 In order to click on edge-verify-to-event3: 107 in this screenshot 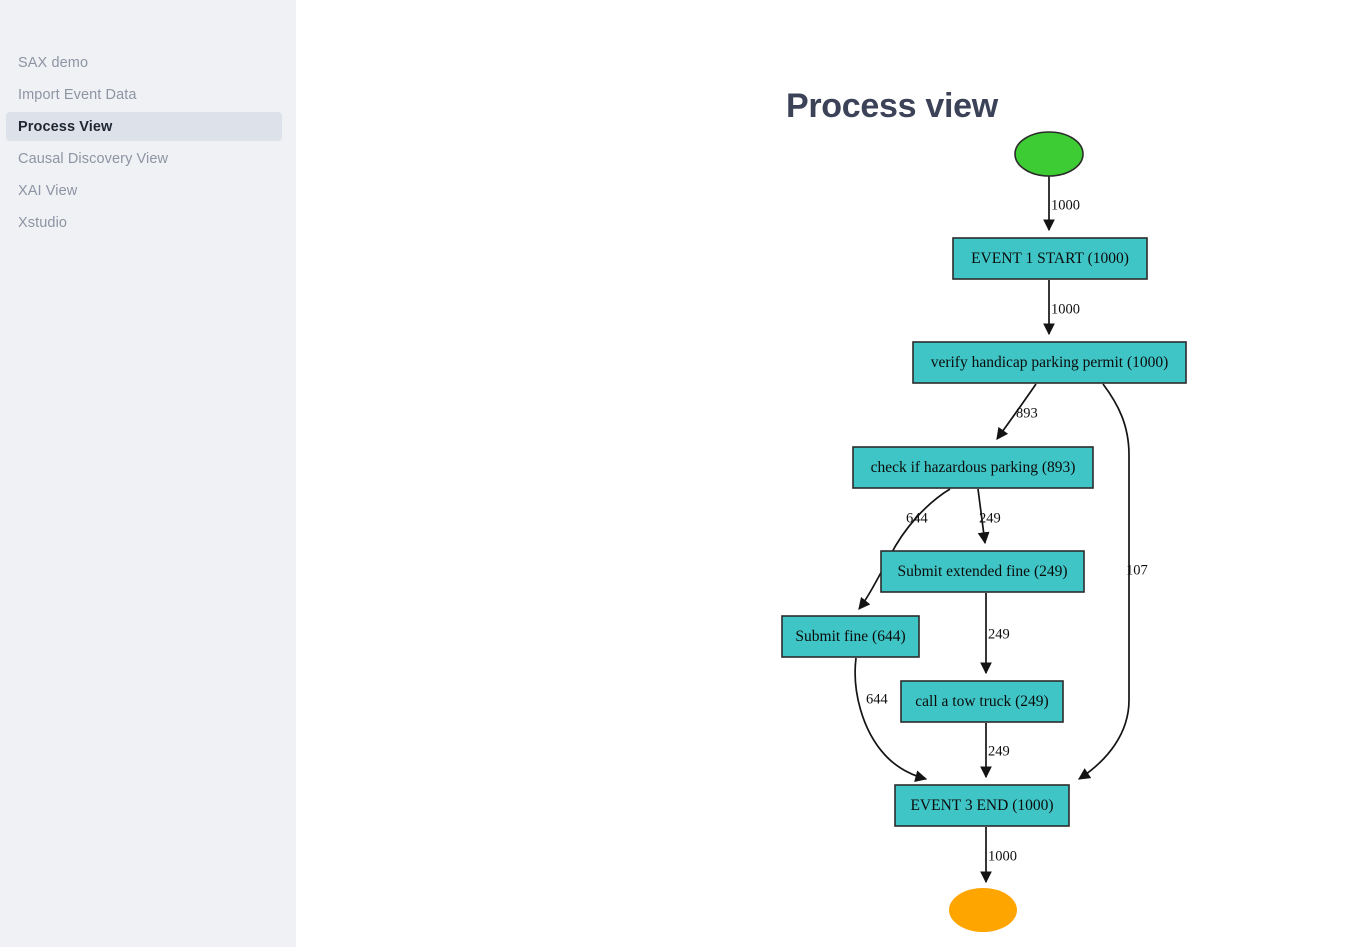, I will do `click(1113, 581)`.